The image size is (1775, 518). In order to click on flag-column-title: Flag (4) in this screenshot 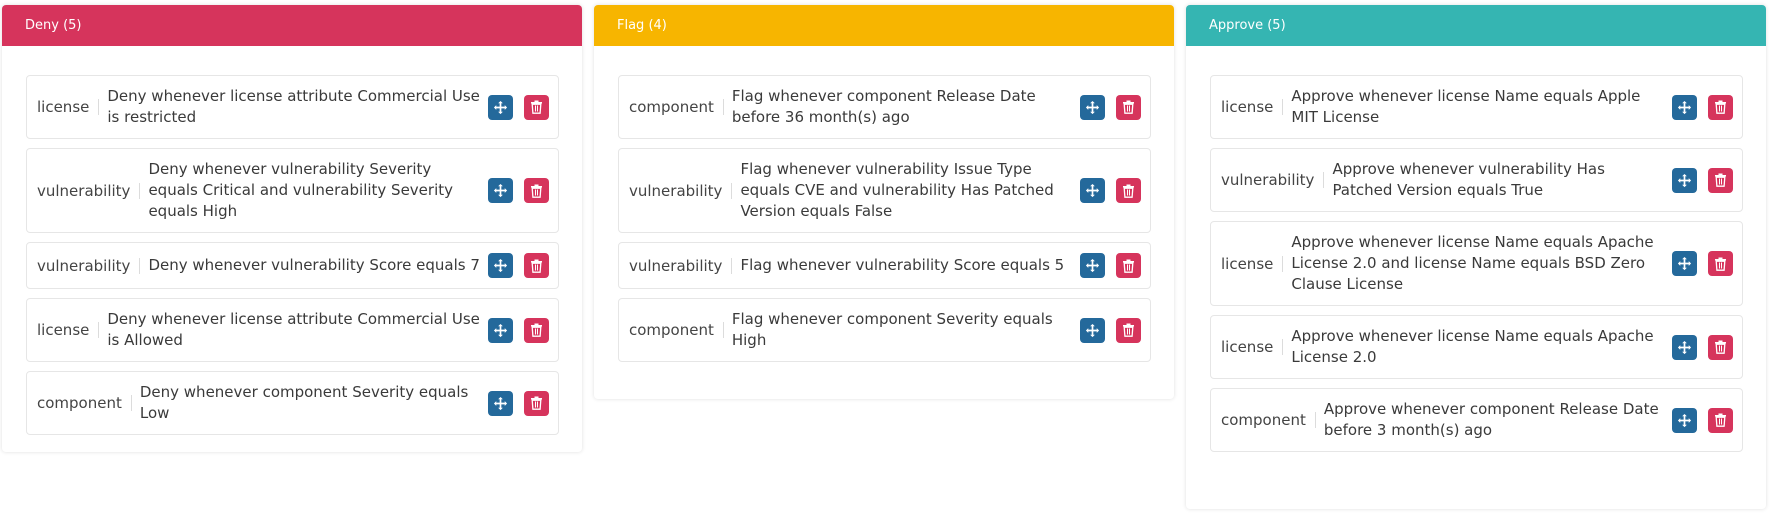, I will do `click(642, 25)`.